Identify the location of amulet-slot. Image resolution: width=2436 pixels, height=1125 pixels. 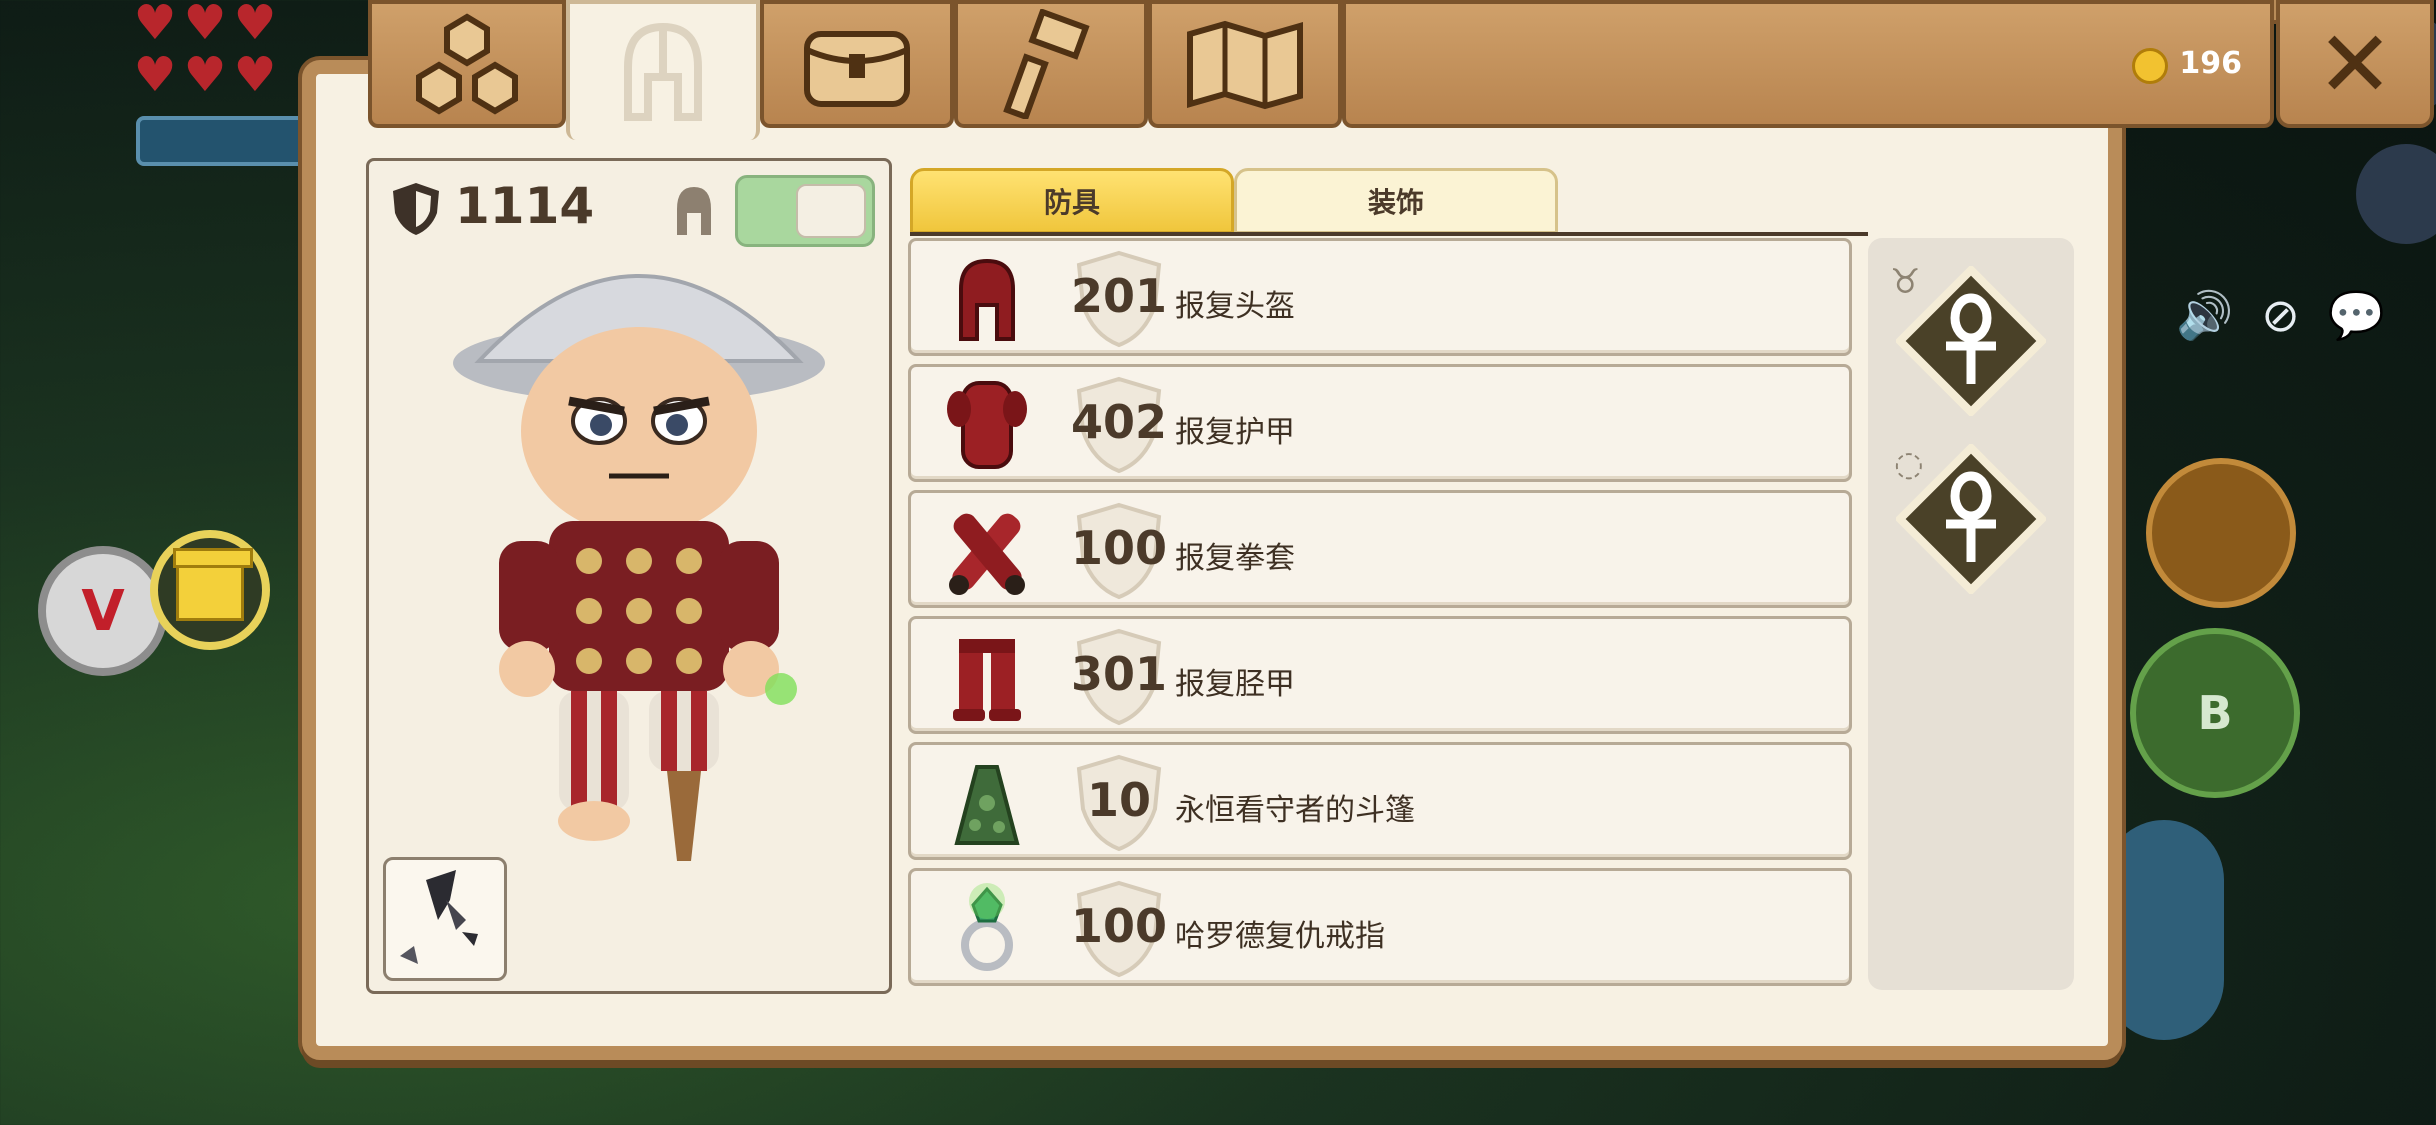
(1971, 341).